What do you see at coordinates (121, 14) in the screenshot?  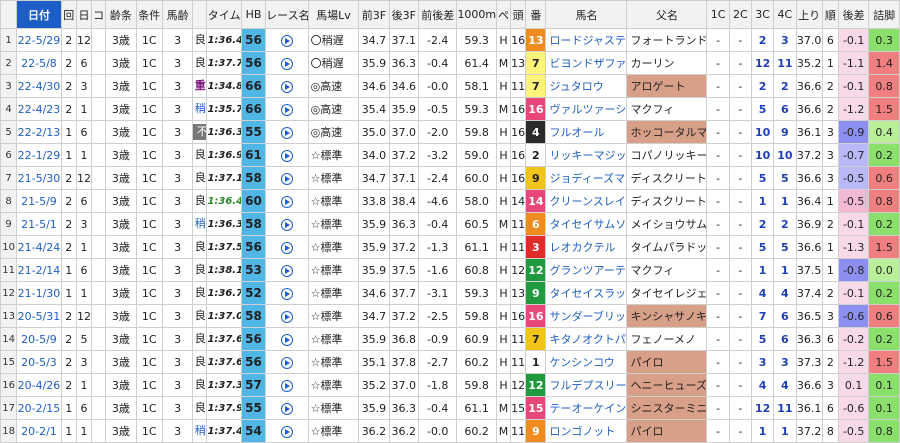 I see `header-age-cond: 齢条` at bounding box center [121, 14].